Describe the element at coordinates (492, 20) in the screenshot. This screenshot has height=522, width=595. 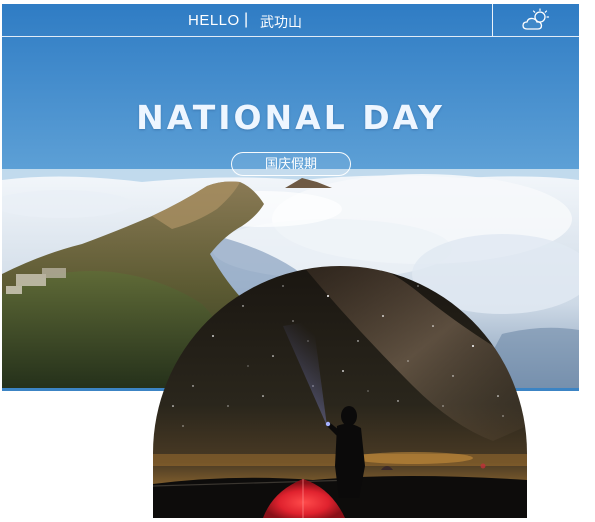
I see `header-divider` at that location.